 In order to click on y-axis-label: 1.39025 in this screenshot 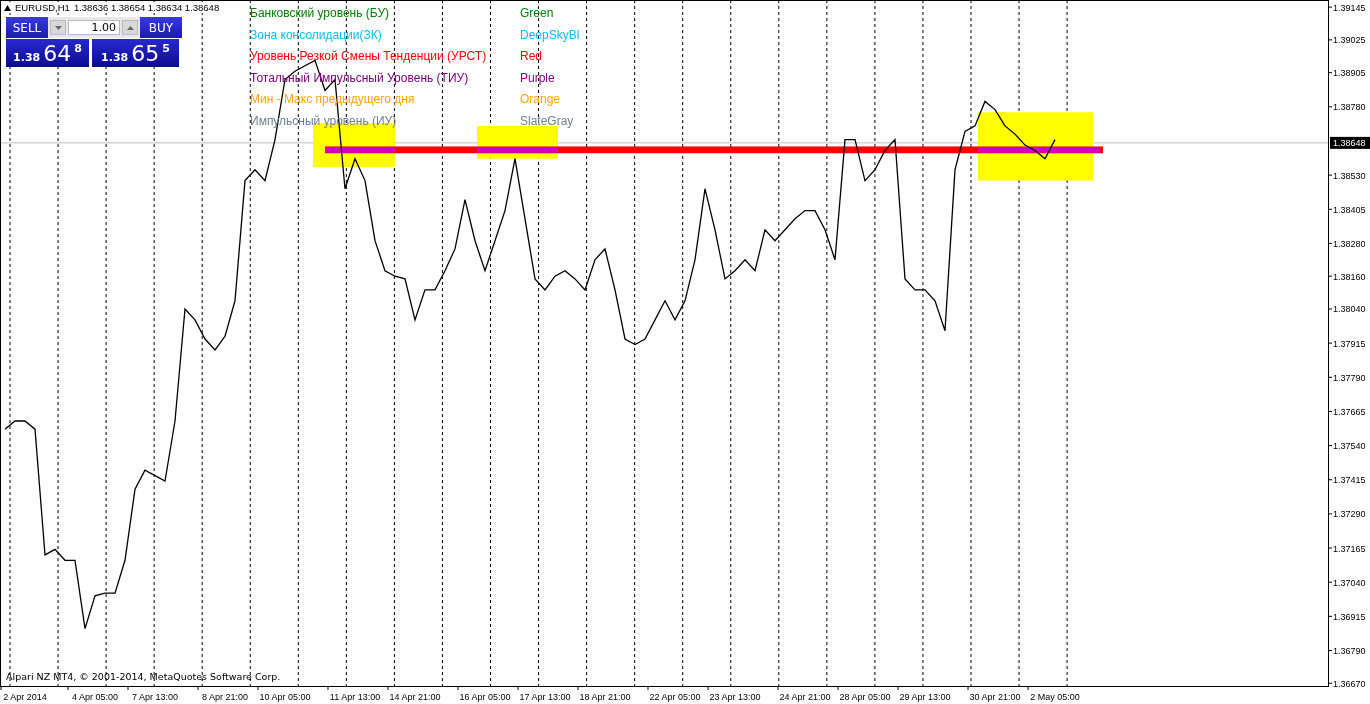, I will do `click(1349, 40)`.